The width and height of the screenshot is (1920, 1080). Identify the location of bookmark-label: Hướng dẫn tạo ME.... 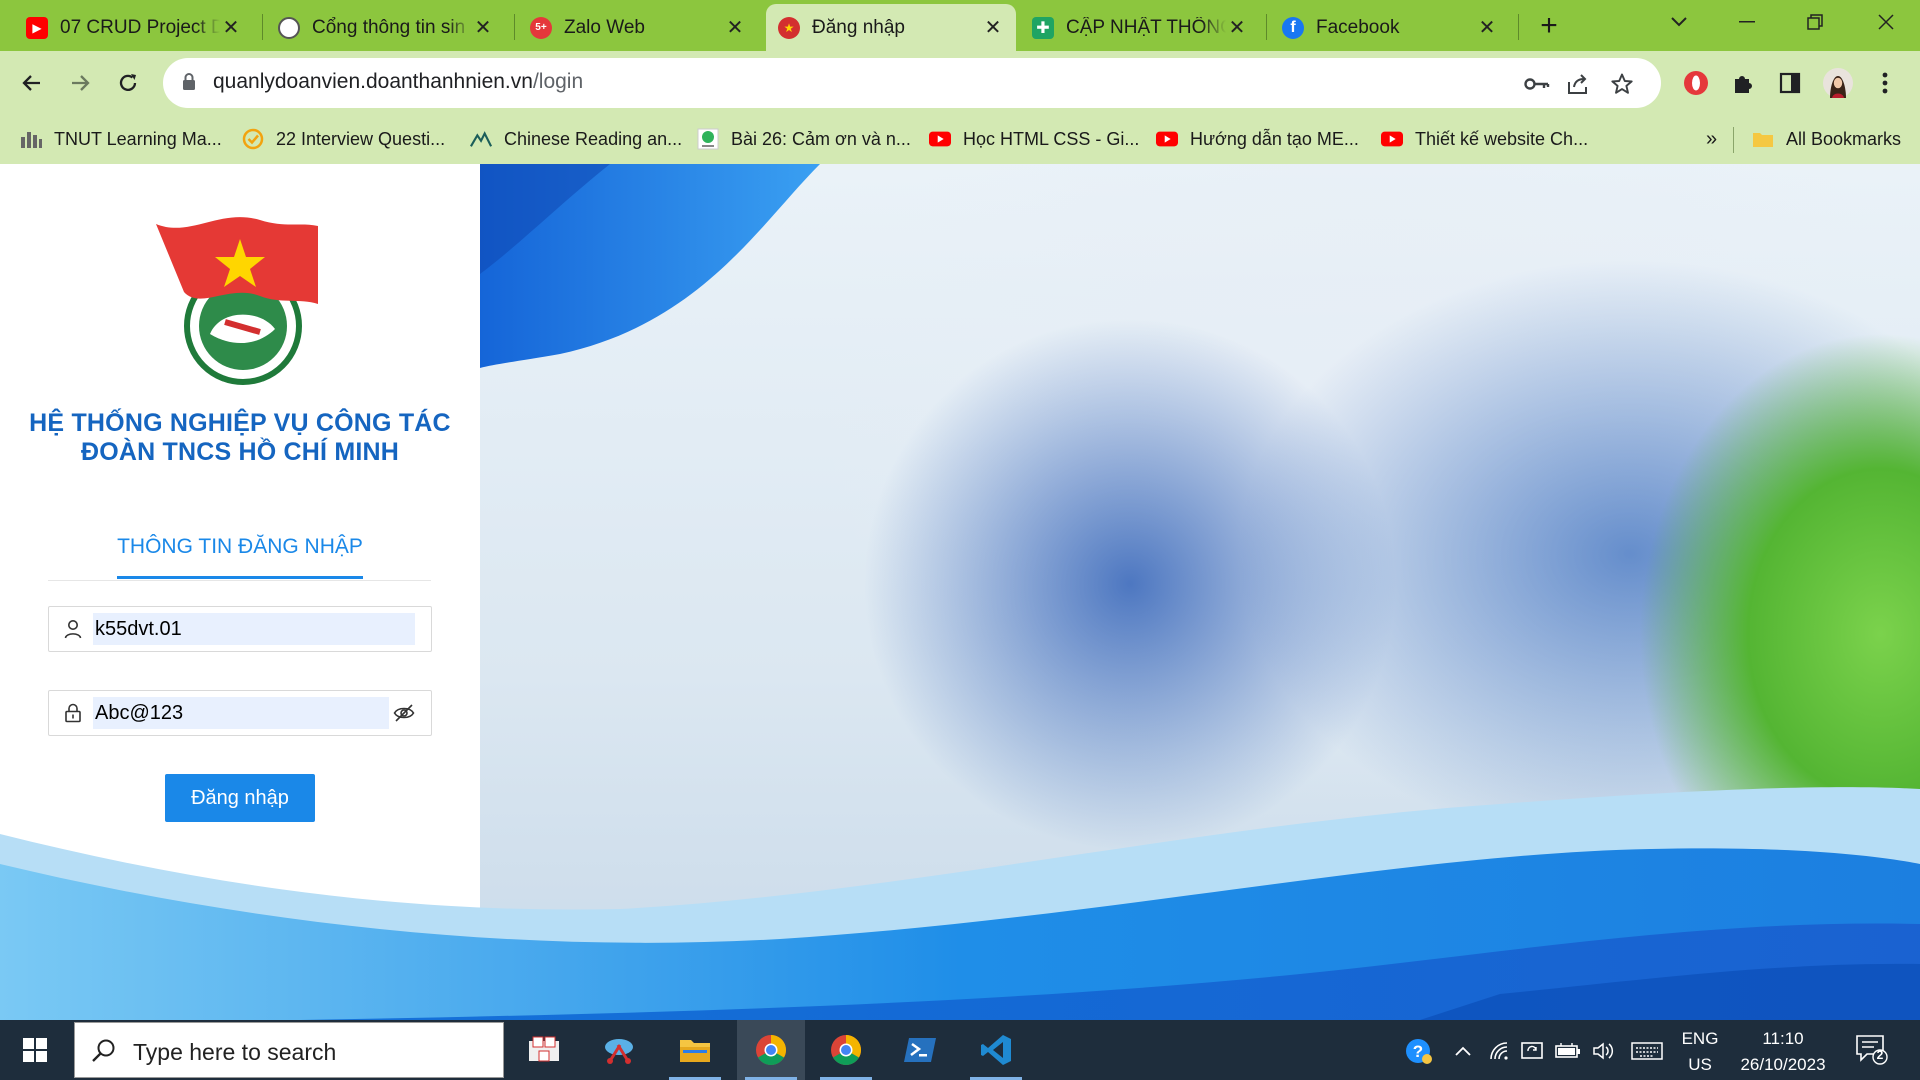
(1274, 138).